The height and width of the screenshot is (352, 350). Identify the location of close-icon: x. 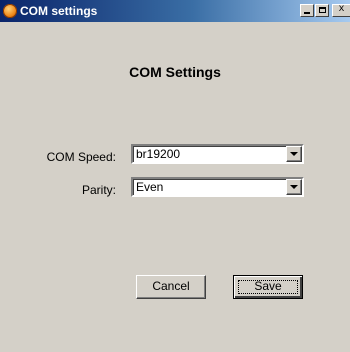
(341, 9).